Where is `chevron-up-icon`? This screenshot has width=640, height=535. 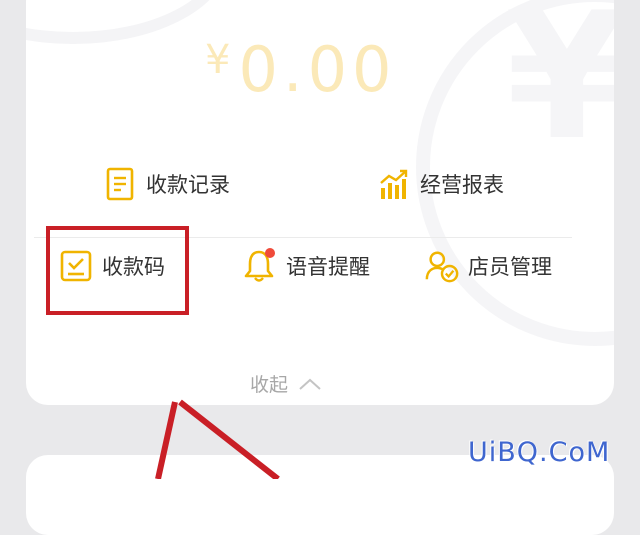
chevron-up-icon is located at coordinates (310, 384).